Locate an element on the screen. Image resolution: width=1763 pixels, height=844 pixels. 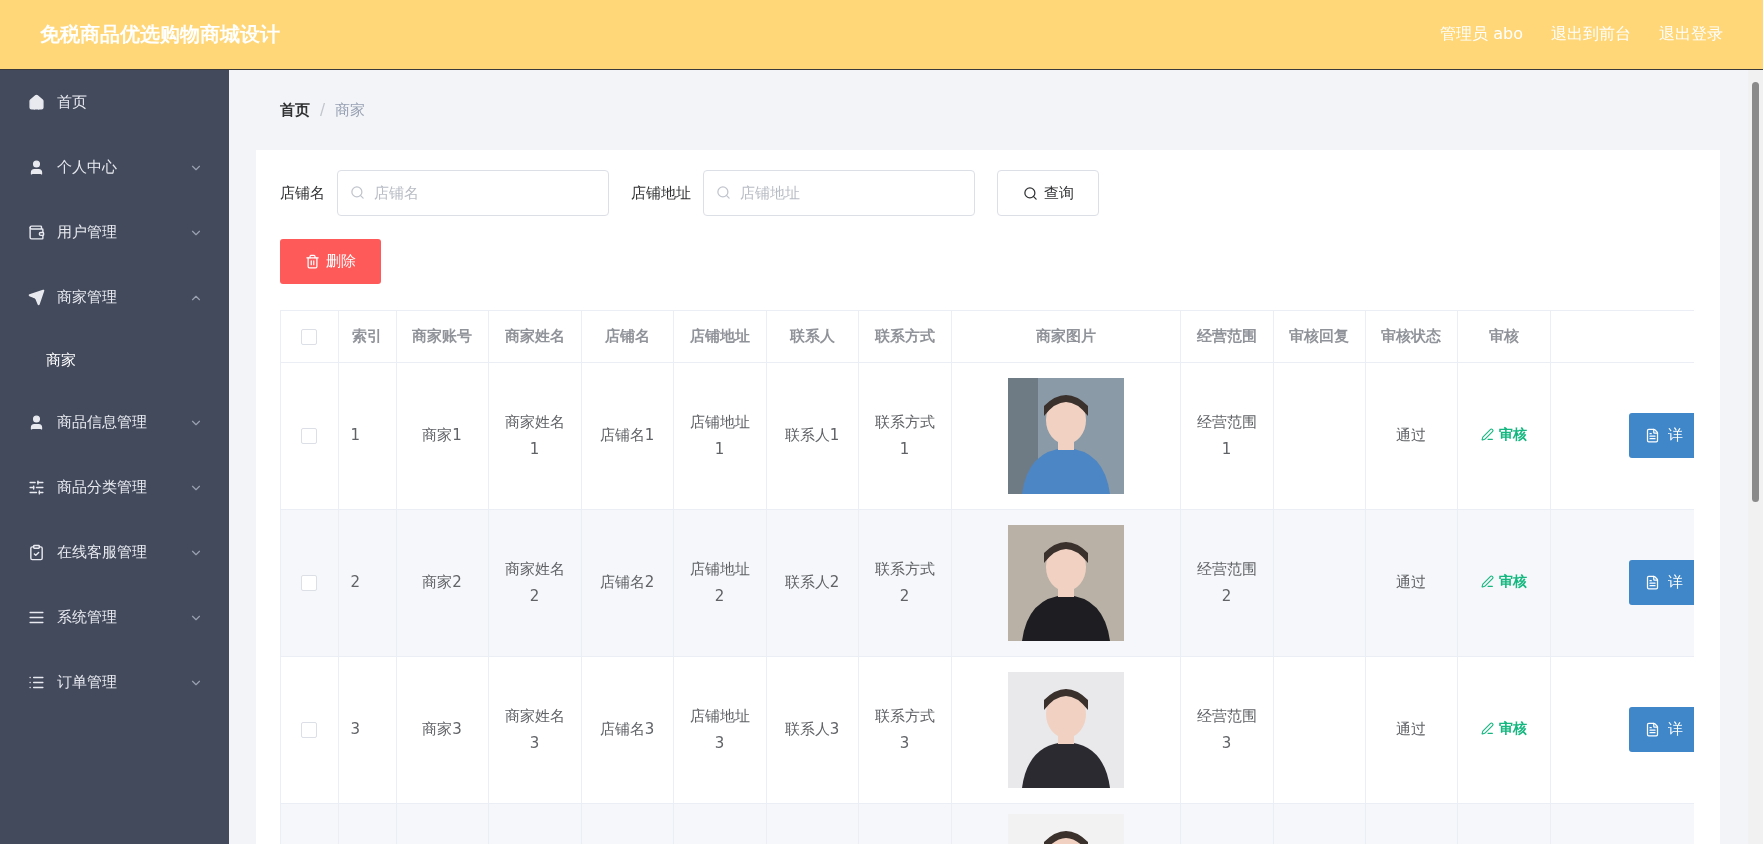
sidebar-label: 商品分类管理 is located at coordinates (102, 487).